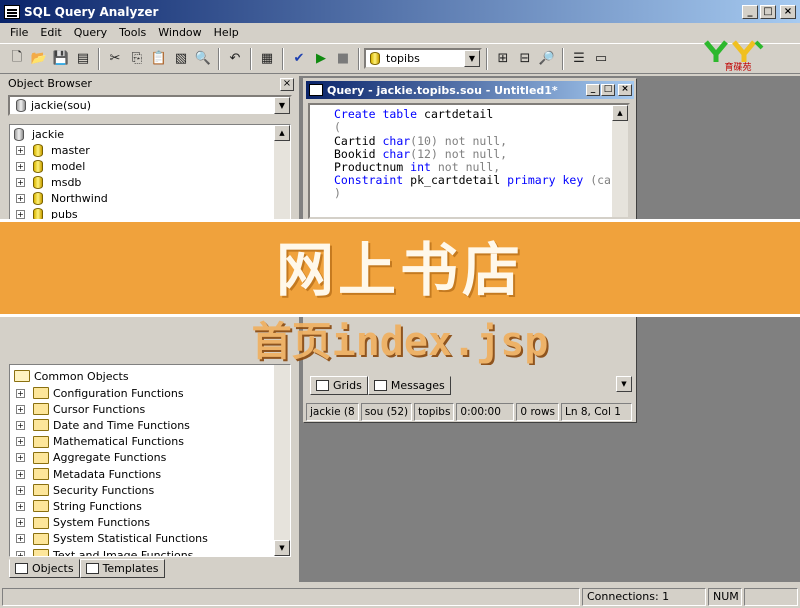 This screenshot has width=800, height=608. Describe the element at coordinates (380, 385) in the screenshot. I see `messages-icon` at that location.